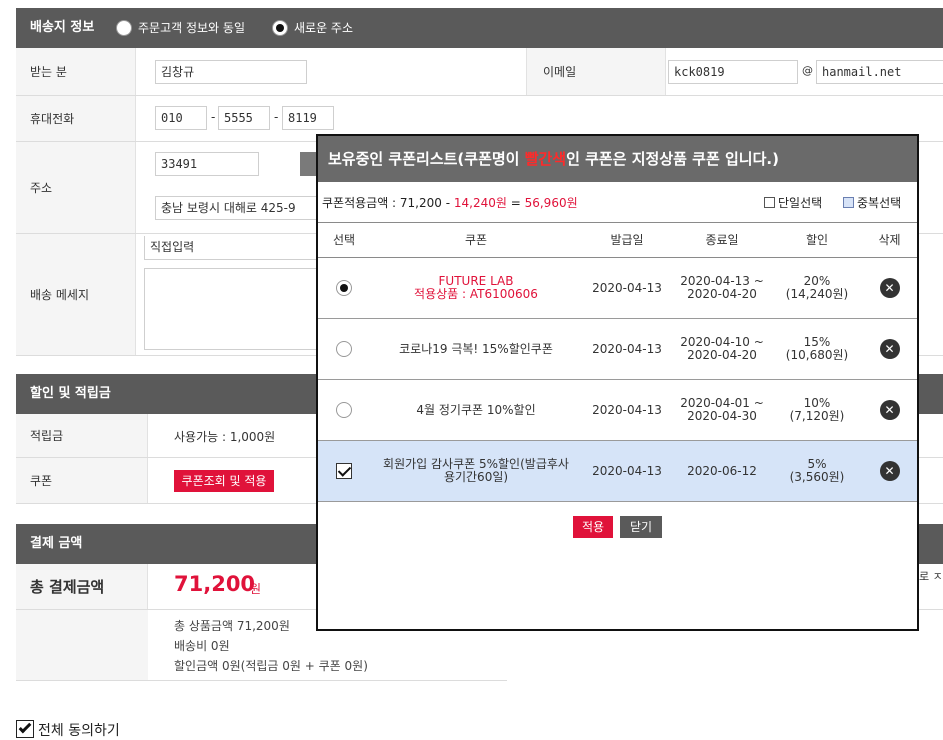 This screenshot has height=740, width=943. I want to click on recipient-row: 받는 분 김창규 이메일 kck0819 @ hanmail.net, so click(479, 72).